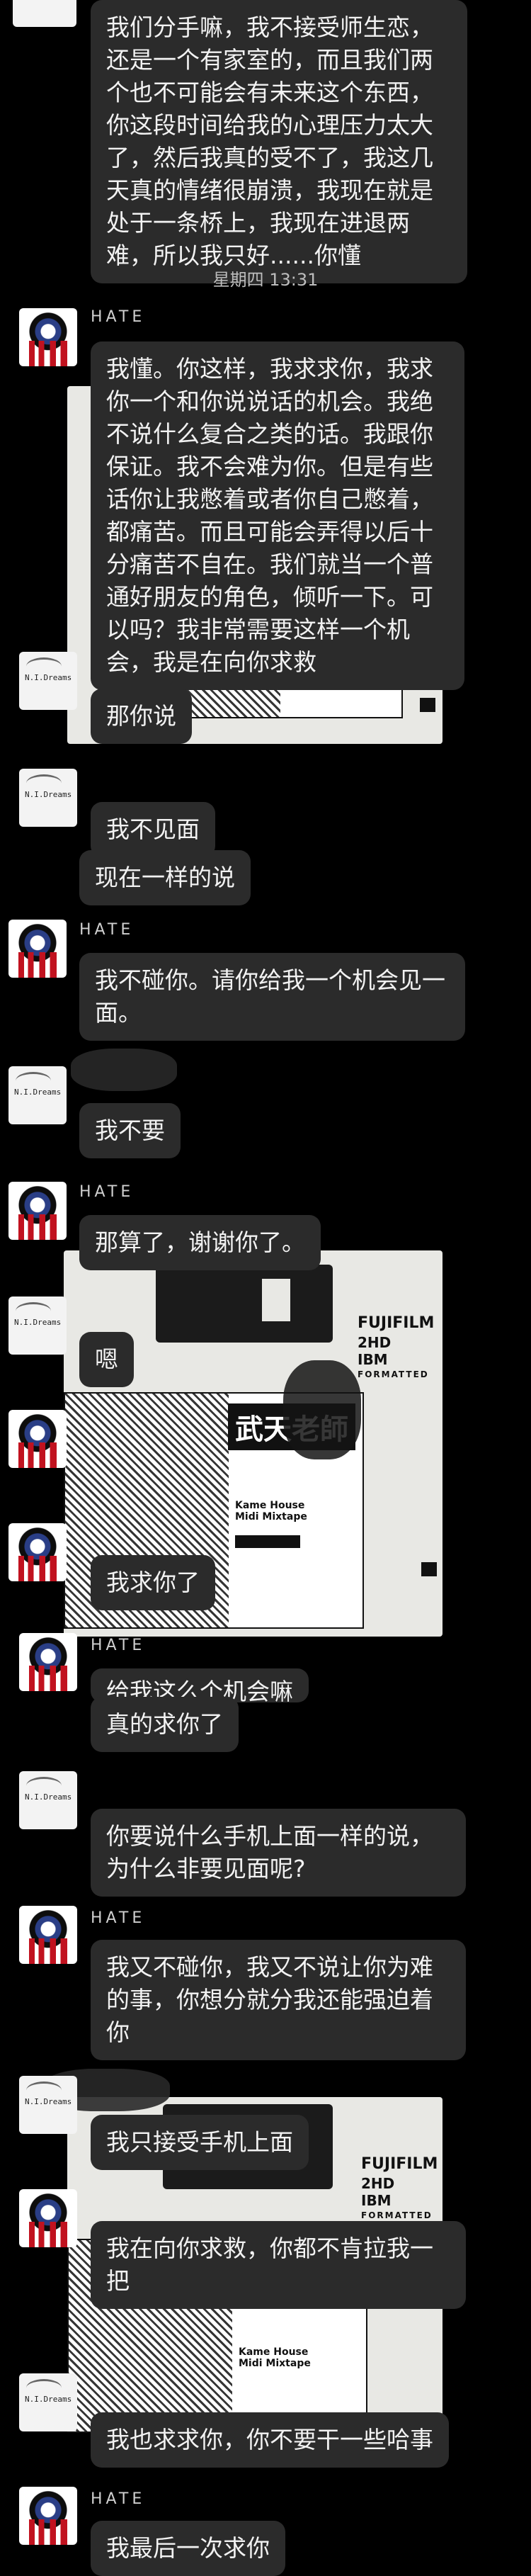  I want to click on timestamp: 星期四 13:31, so click(265, 280).